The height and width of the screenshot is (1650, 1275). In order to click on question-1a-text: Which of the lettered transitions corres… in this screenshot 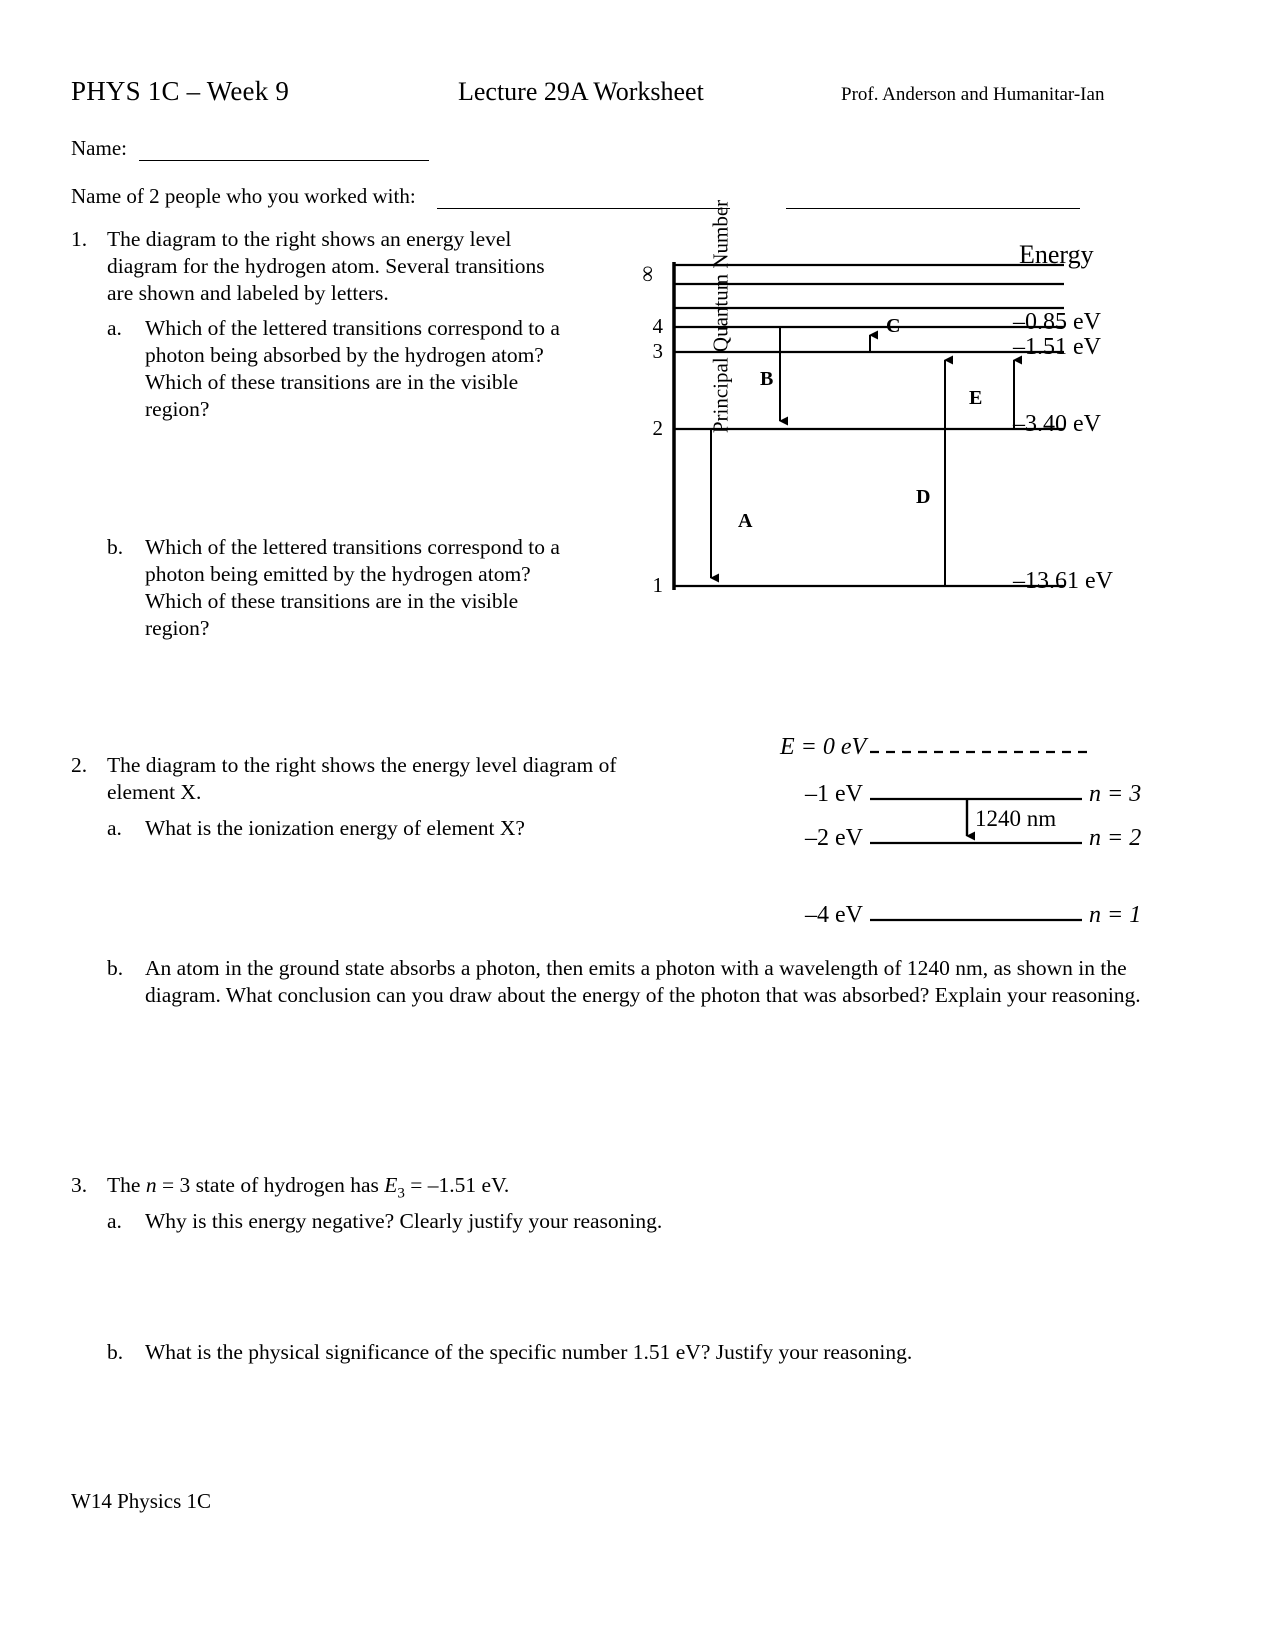, I will do `click(352, 368)`.